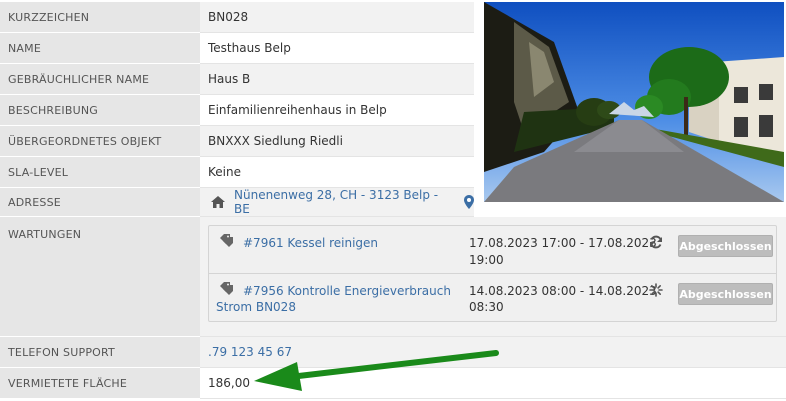 The height and width of the screenshot is (401, 786). Describe the element at coordinates (376, 370) in the screenshot. I see `annotation-arrow` at that location.